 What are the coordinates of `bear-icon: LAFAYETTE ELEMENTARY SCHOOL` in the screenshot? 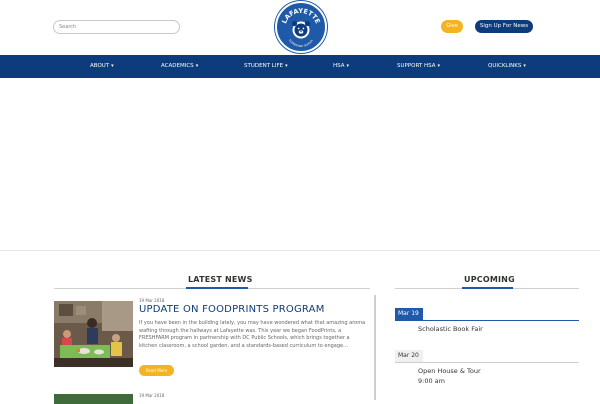 It's located at (301, 27).